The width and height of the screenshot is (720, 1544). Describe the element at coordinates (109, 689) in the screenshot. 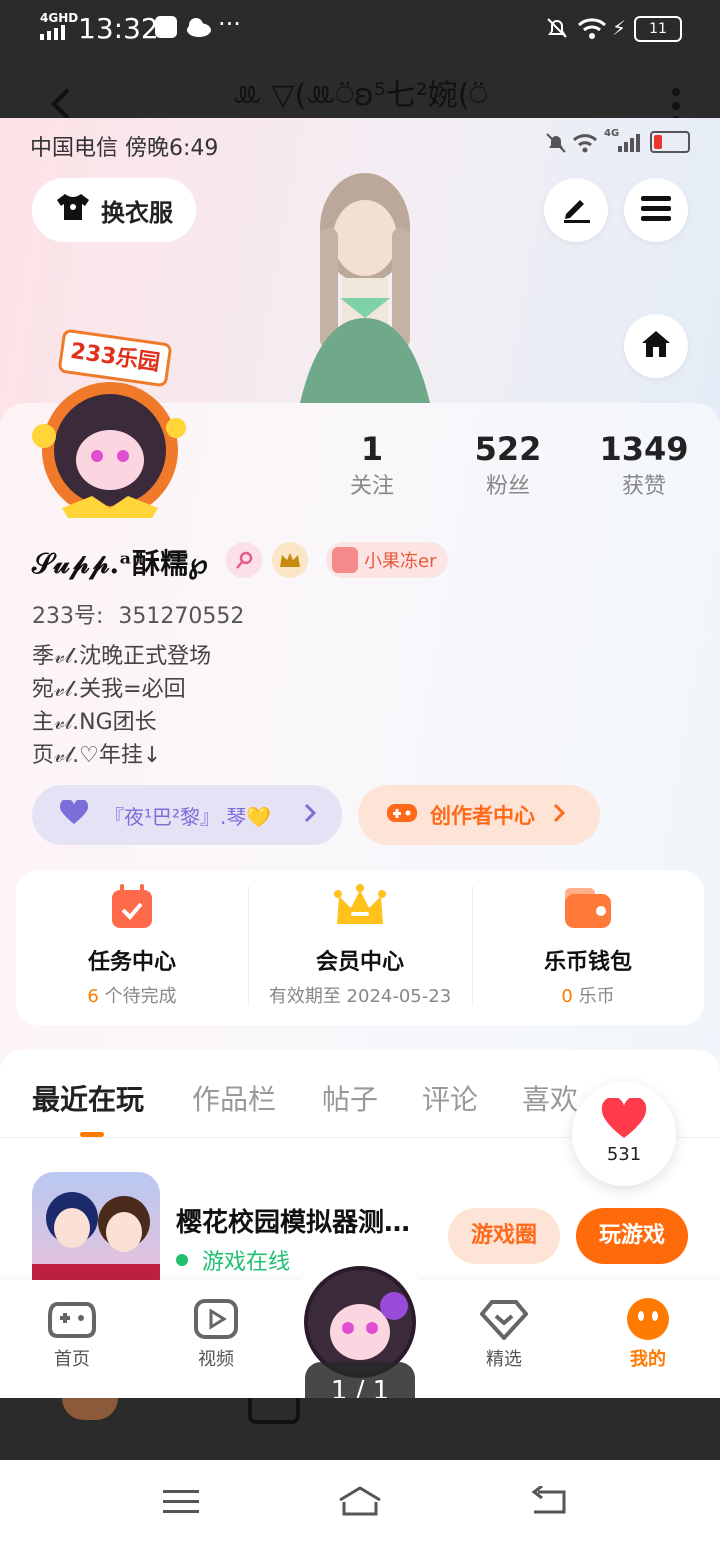

I see `bio-line: 宛𝓋𝓁.关我=必回` at that location.